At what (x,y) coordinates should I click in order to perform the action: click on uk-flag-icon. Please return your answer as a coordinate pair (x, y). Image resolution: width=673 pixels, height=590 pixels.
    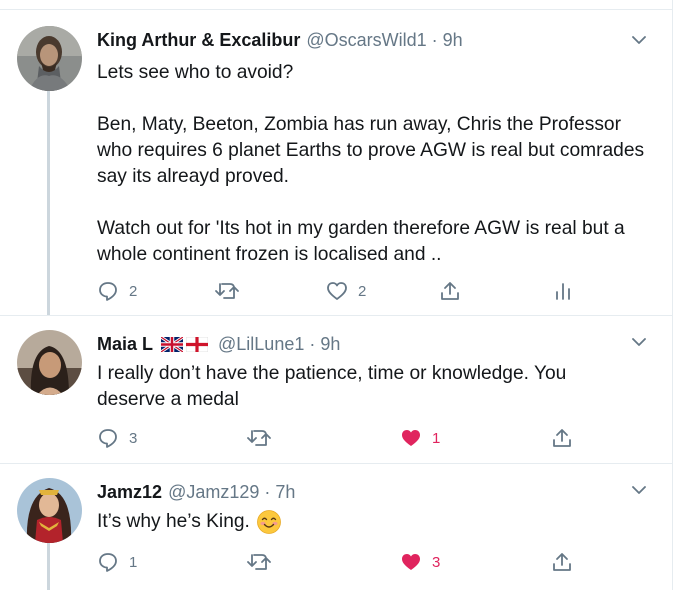
    Looking at the image, I should click on (172, 344).